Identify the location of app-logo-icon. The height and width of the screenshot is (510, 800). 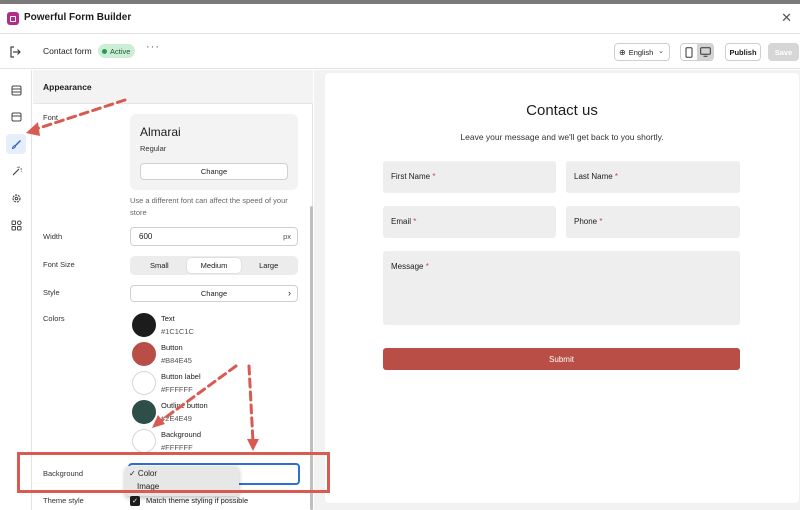
(13, 18).